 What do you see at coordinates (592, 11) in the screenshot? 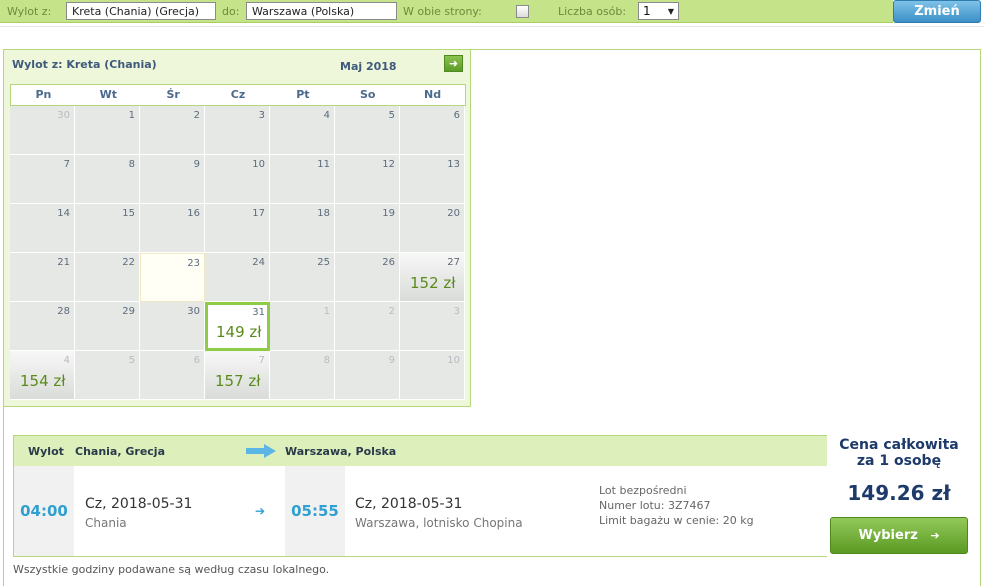
I see `people-label: Liczba osób:` at bounding box center [592, 11].